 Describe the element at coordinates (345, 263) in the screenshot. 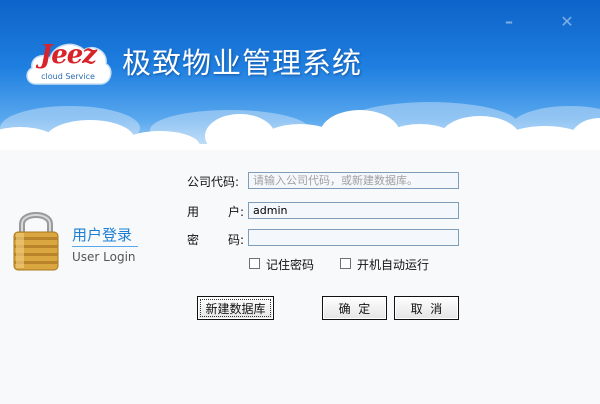

I see `auto-start-checkbox` at that location.